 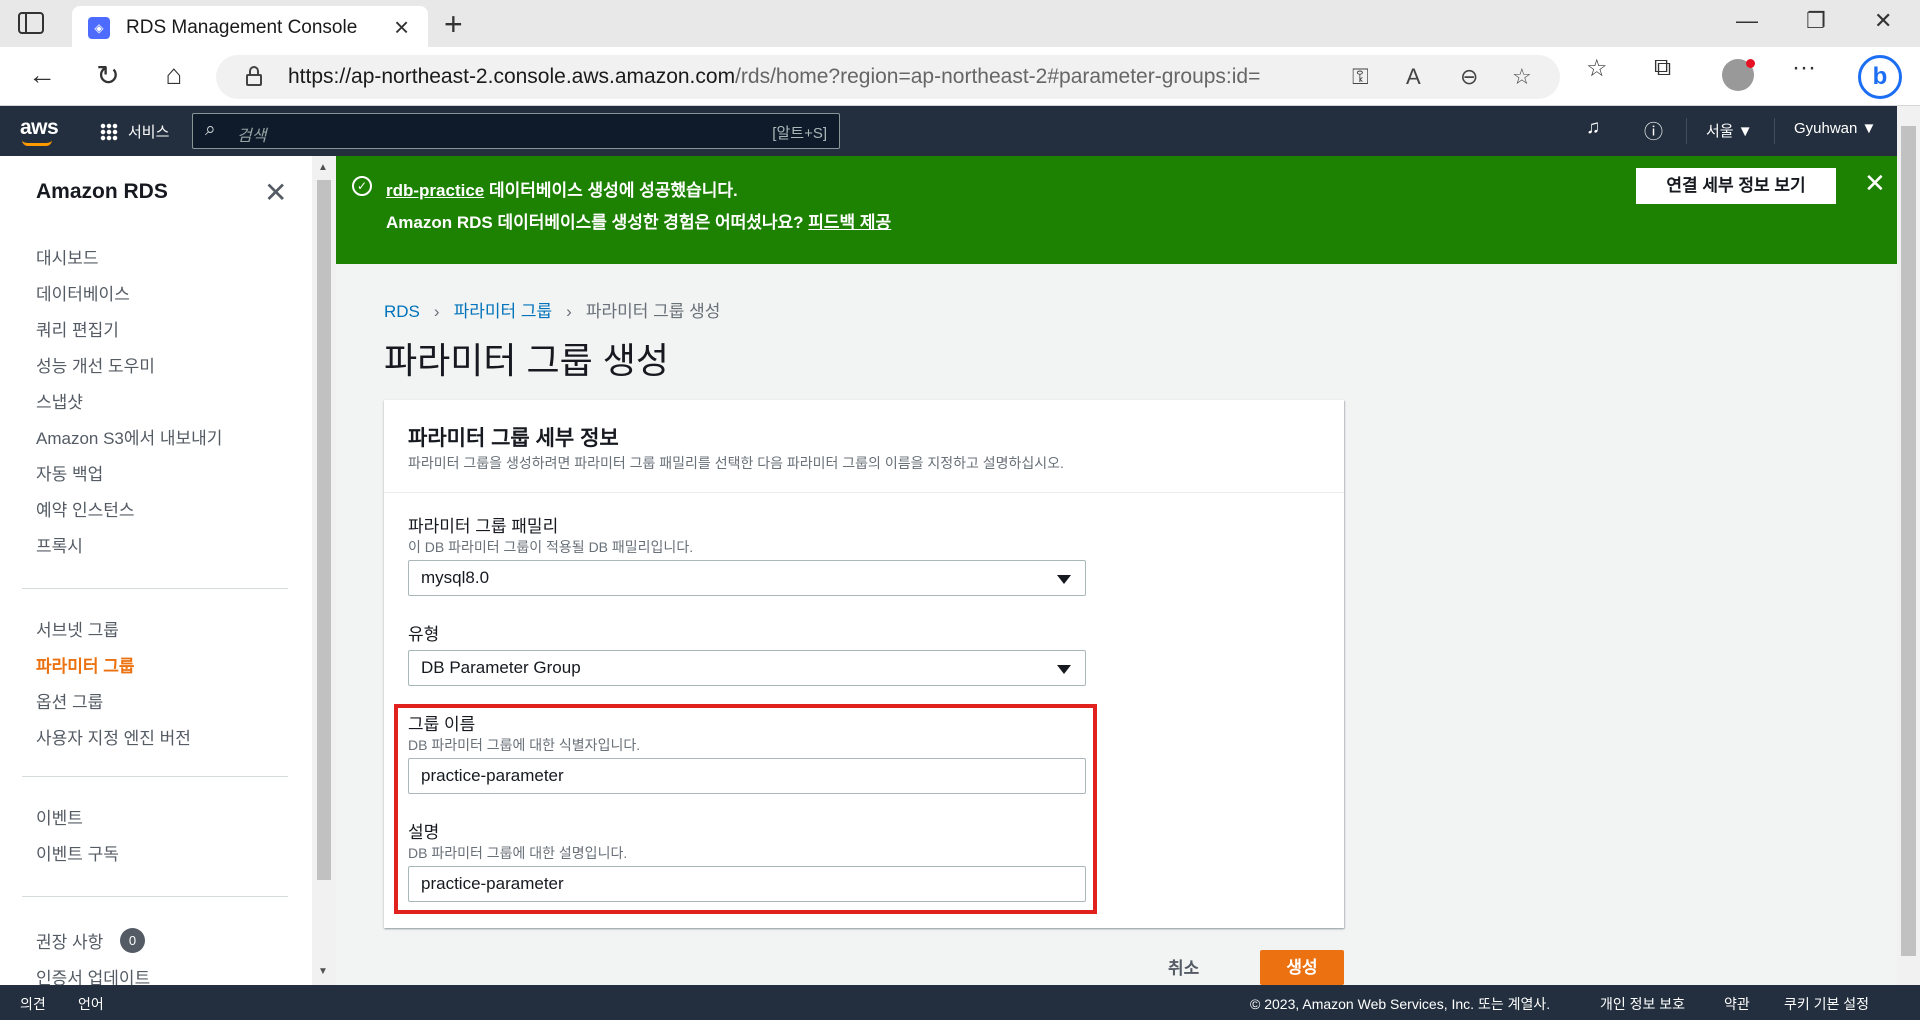 What do you see at coordinates (1593, 128) in the screenshot?
I see `notifications-icon: ♫` at bounding box center [1593, 128].